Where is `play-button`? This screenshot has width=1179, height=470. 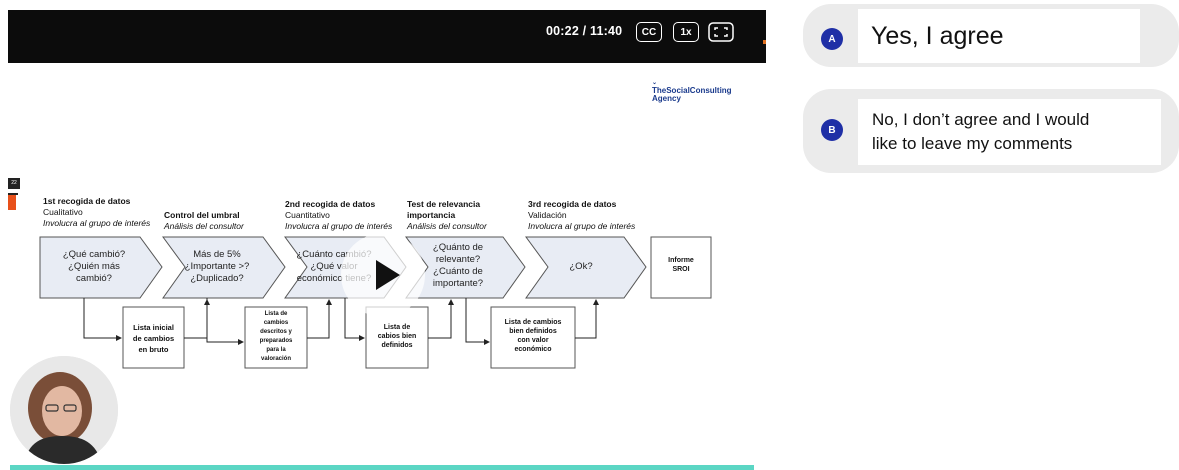 play-button is located at coordinates (383, 275).